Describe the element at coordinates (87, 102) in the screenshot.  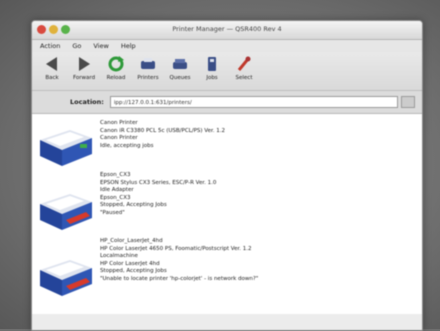
I see `location-label: Location:` at that location.